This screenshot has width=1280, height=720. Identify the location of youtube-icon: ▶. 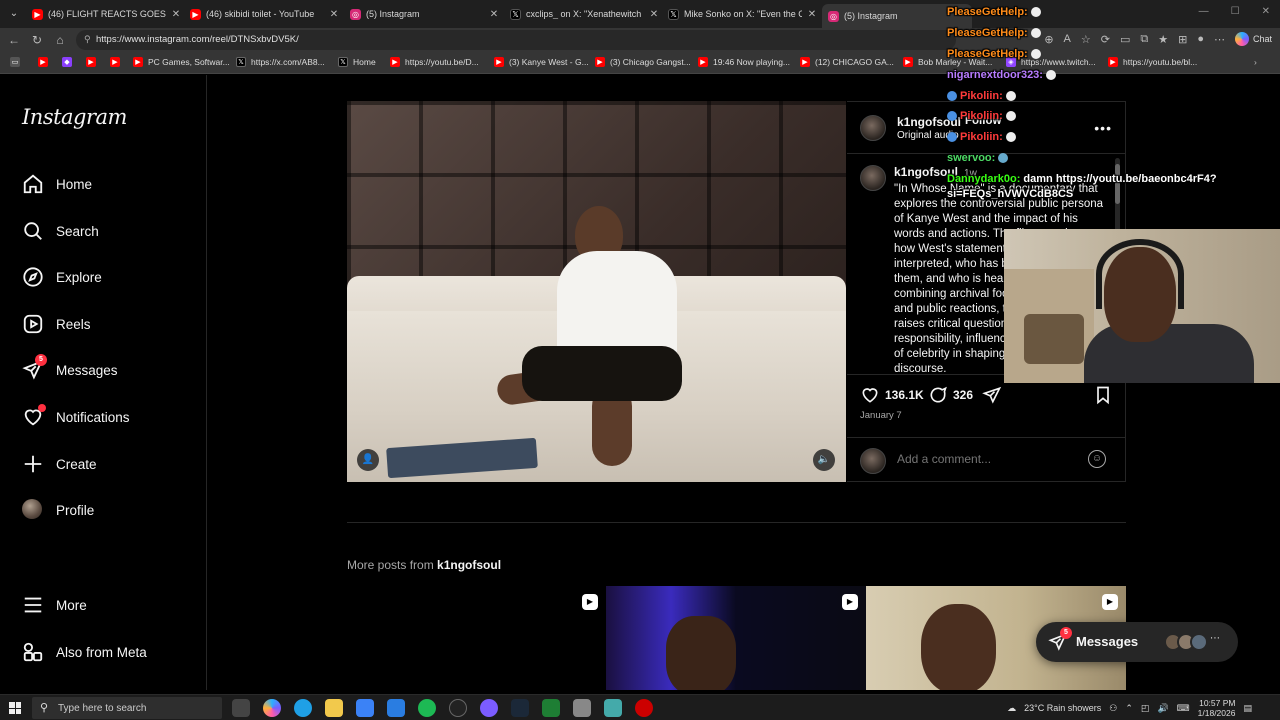
(499, 62).